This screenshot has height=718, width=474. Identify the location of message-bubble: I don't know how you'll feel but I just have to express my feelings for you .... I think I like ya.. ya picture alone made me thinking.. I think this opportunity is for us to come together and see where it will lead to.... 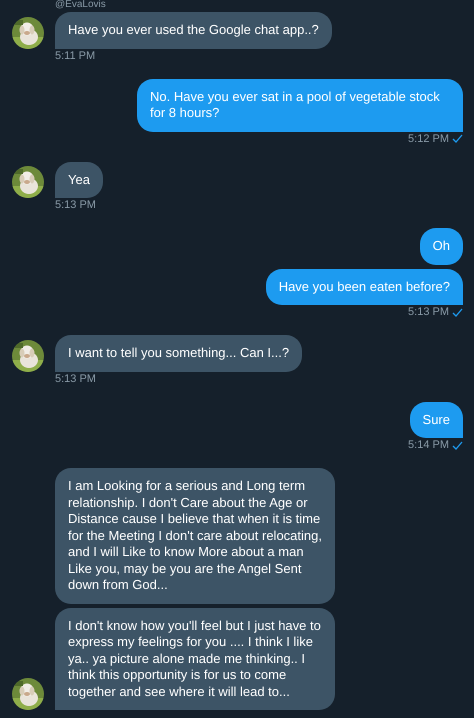
(195, 659).